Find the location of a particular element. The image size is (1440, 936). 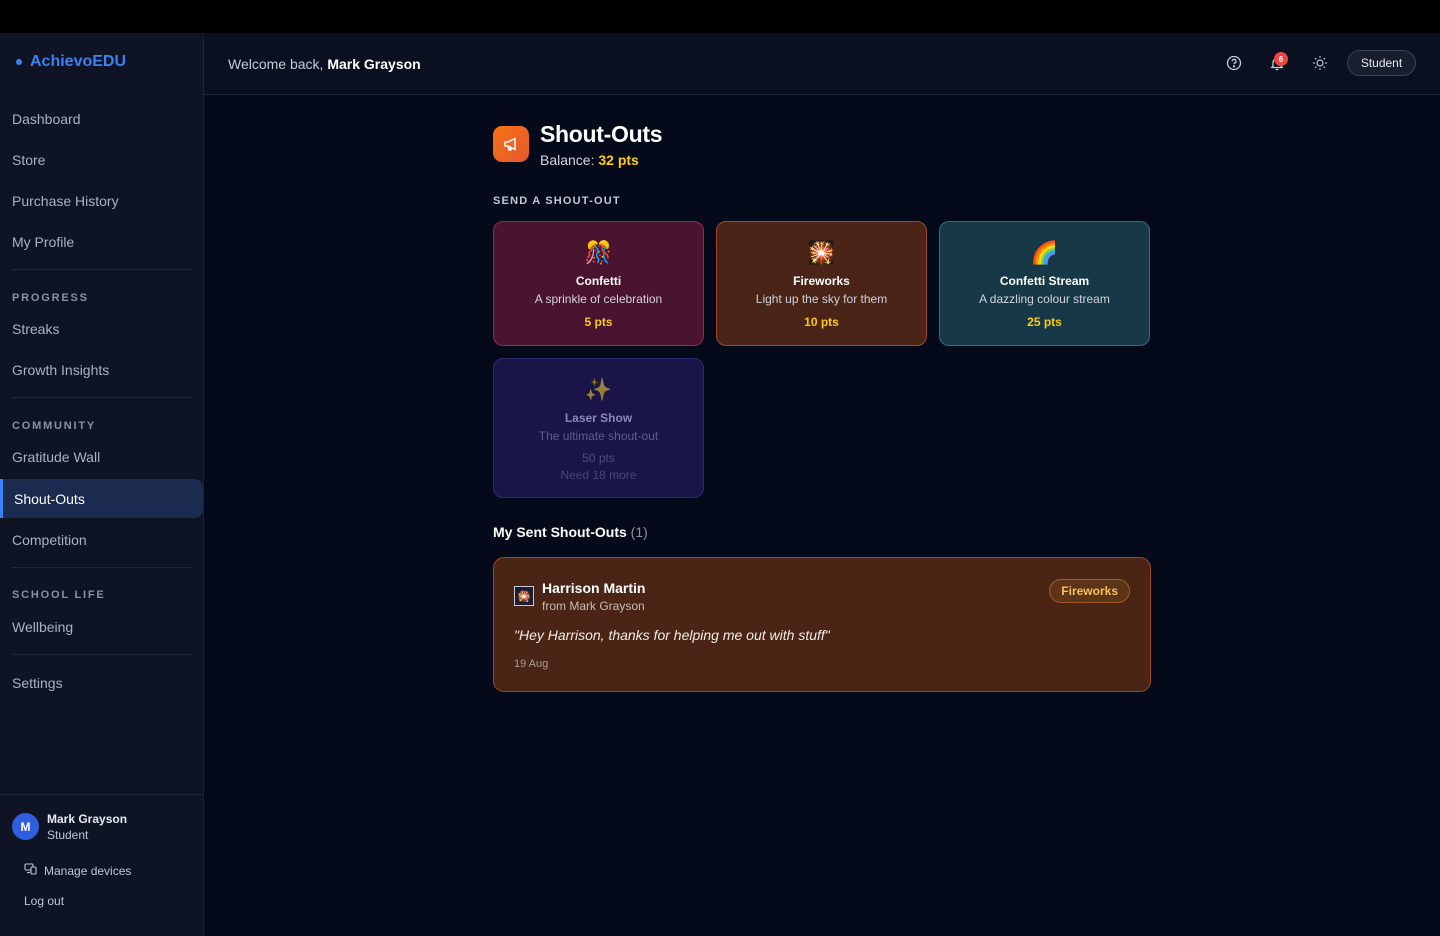

welcome-prefix: Welcome back, is located at coordinates (276, 64).